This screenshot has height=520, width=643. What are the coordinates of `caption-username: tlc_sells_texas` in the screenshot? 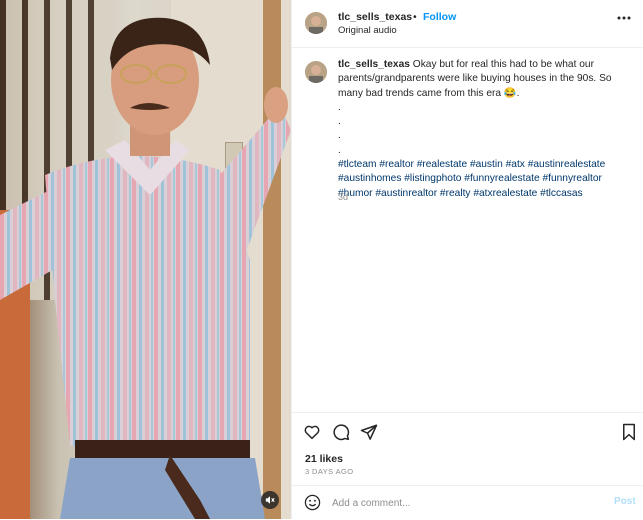 It's located at (374, 64).